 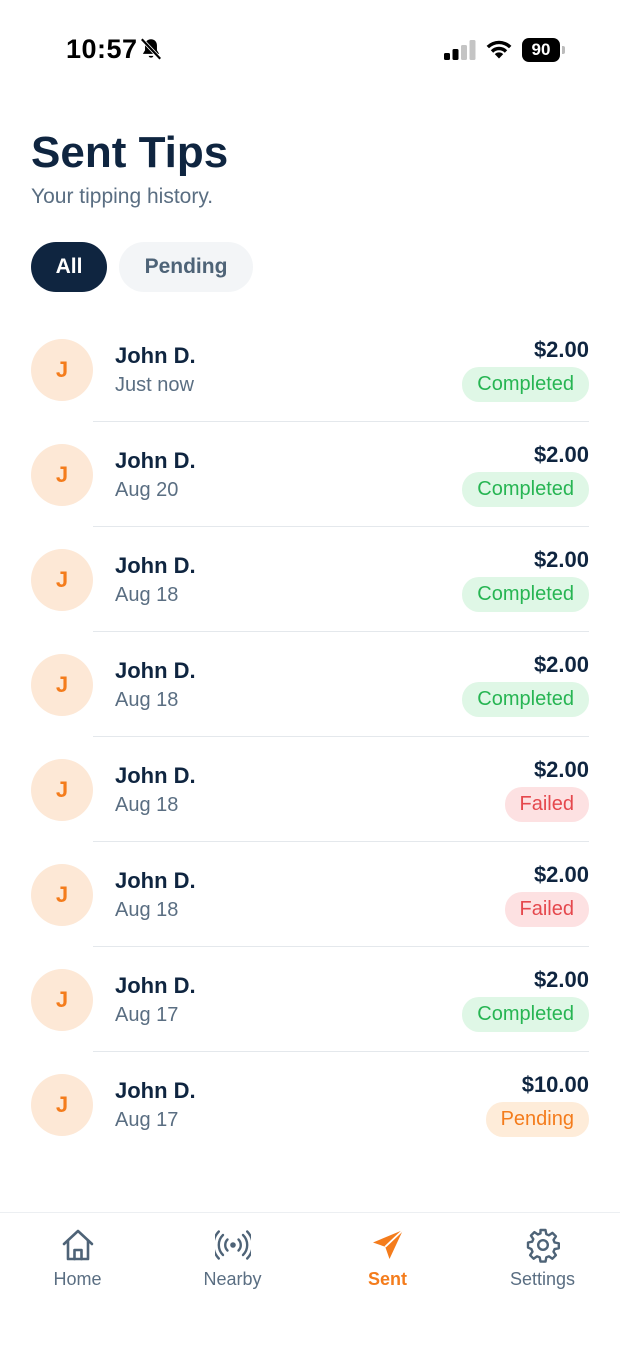 What do you see at coordinates (460, 50) in the screenshot?
I see `cellular-signal-icon` at bounding box center [460, 50].